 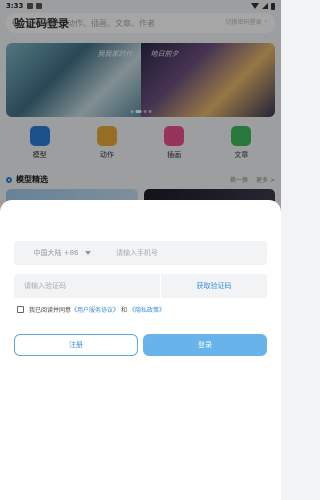 What do you see at coordinates (76, 345) in the screenshot?
I see `register-button: 注册` at bounding box center [76, 345].